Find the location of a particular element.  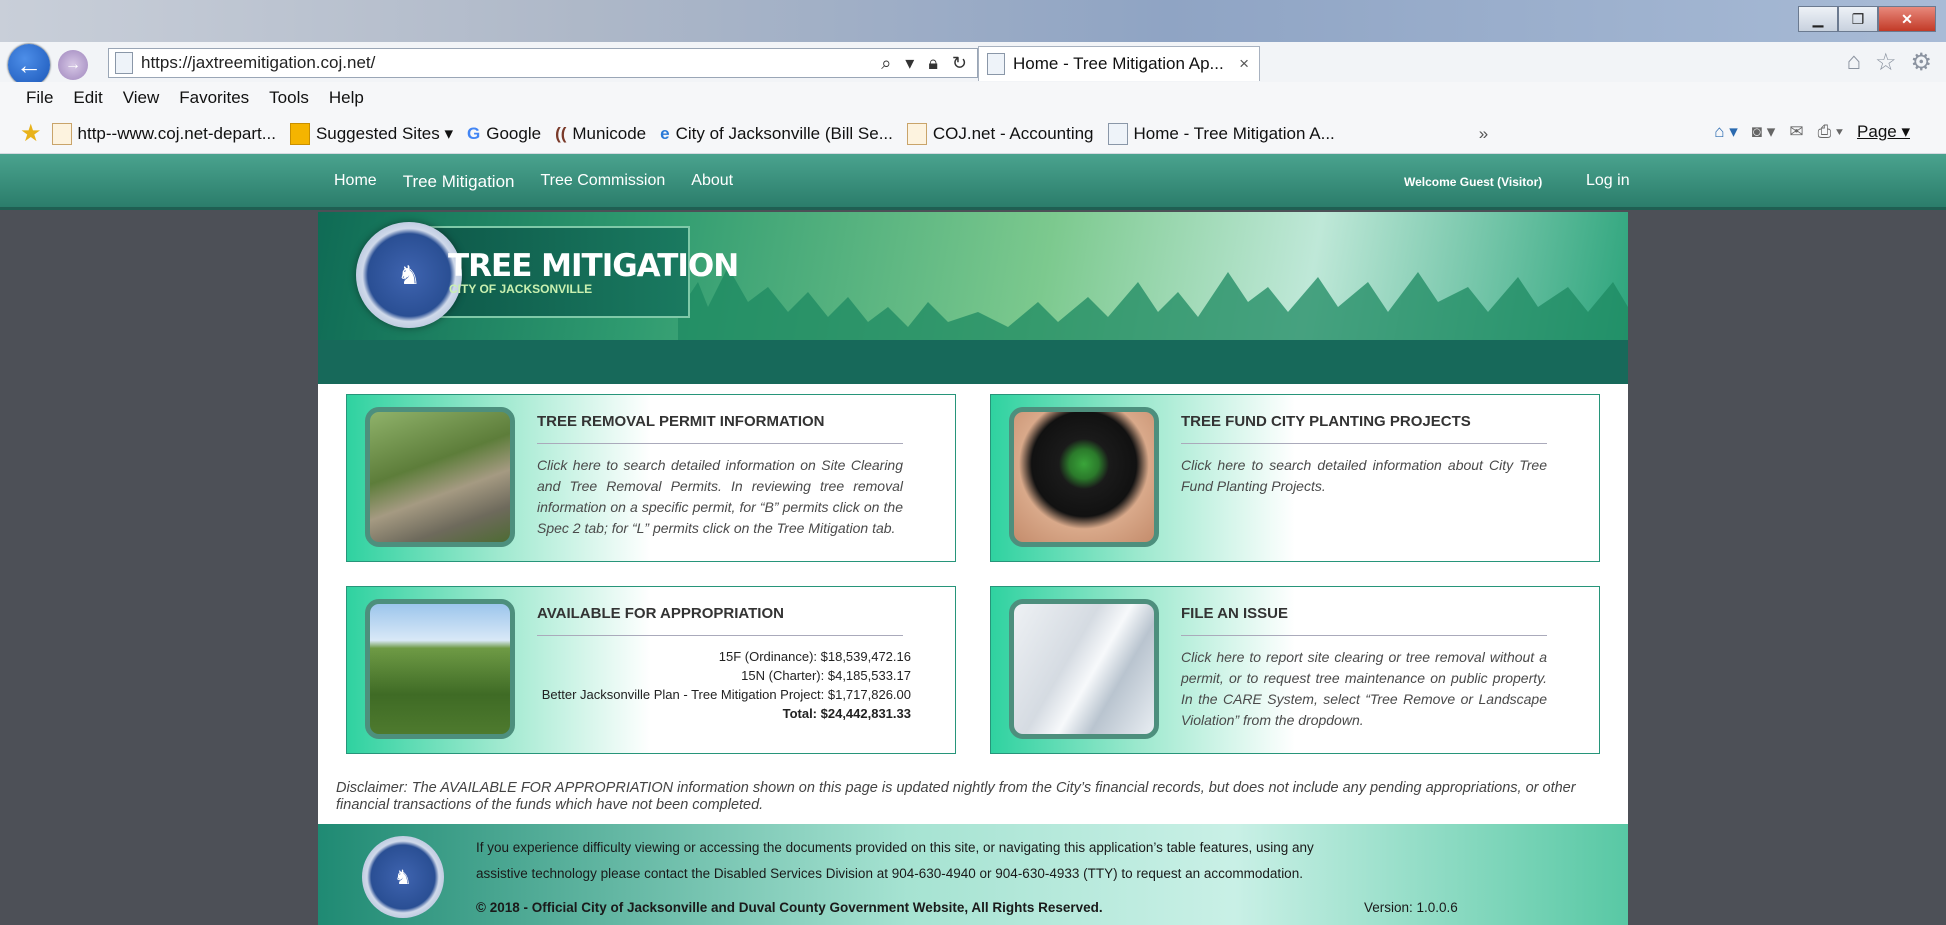

browser-right-tools: ⌂ ☆ ⚙ is located at coordinates (1889, 62).